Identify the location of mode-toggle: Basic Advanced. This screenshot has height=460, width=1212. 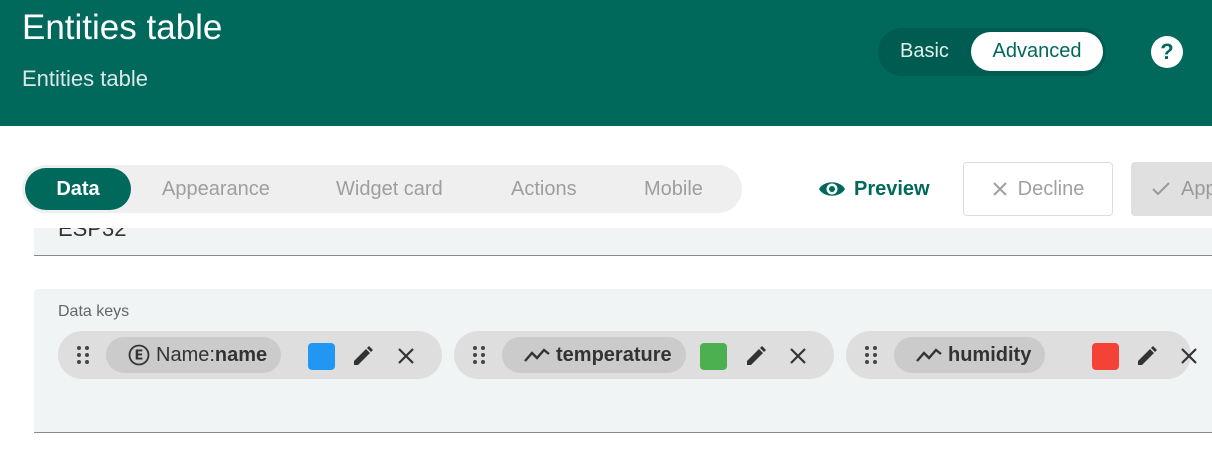
(992, 52).